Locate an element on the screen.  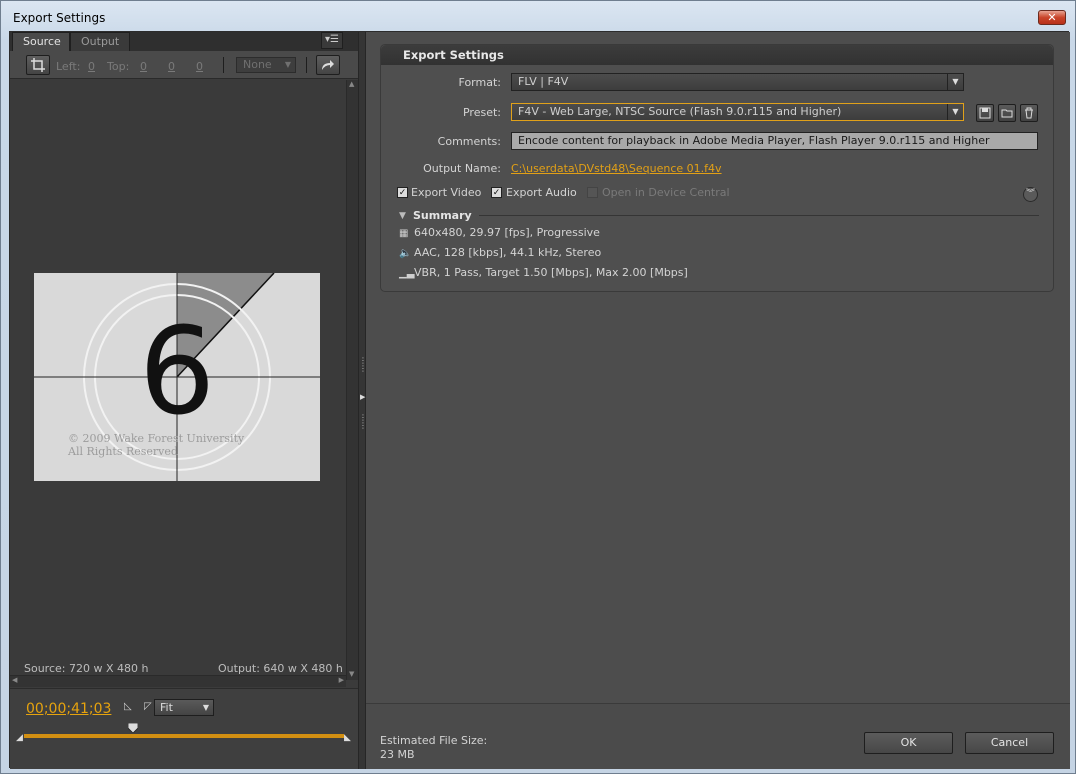
zoom-fit-select: Fit ▼ is located at coordinates (184, 707).